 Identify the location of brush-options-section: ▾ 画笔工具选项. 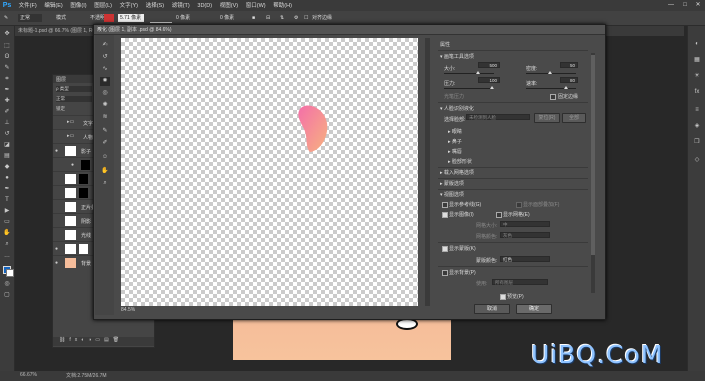
(457, 56).